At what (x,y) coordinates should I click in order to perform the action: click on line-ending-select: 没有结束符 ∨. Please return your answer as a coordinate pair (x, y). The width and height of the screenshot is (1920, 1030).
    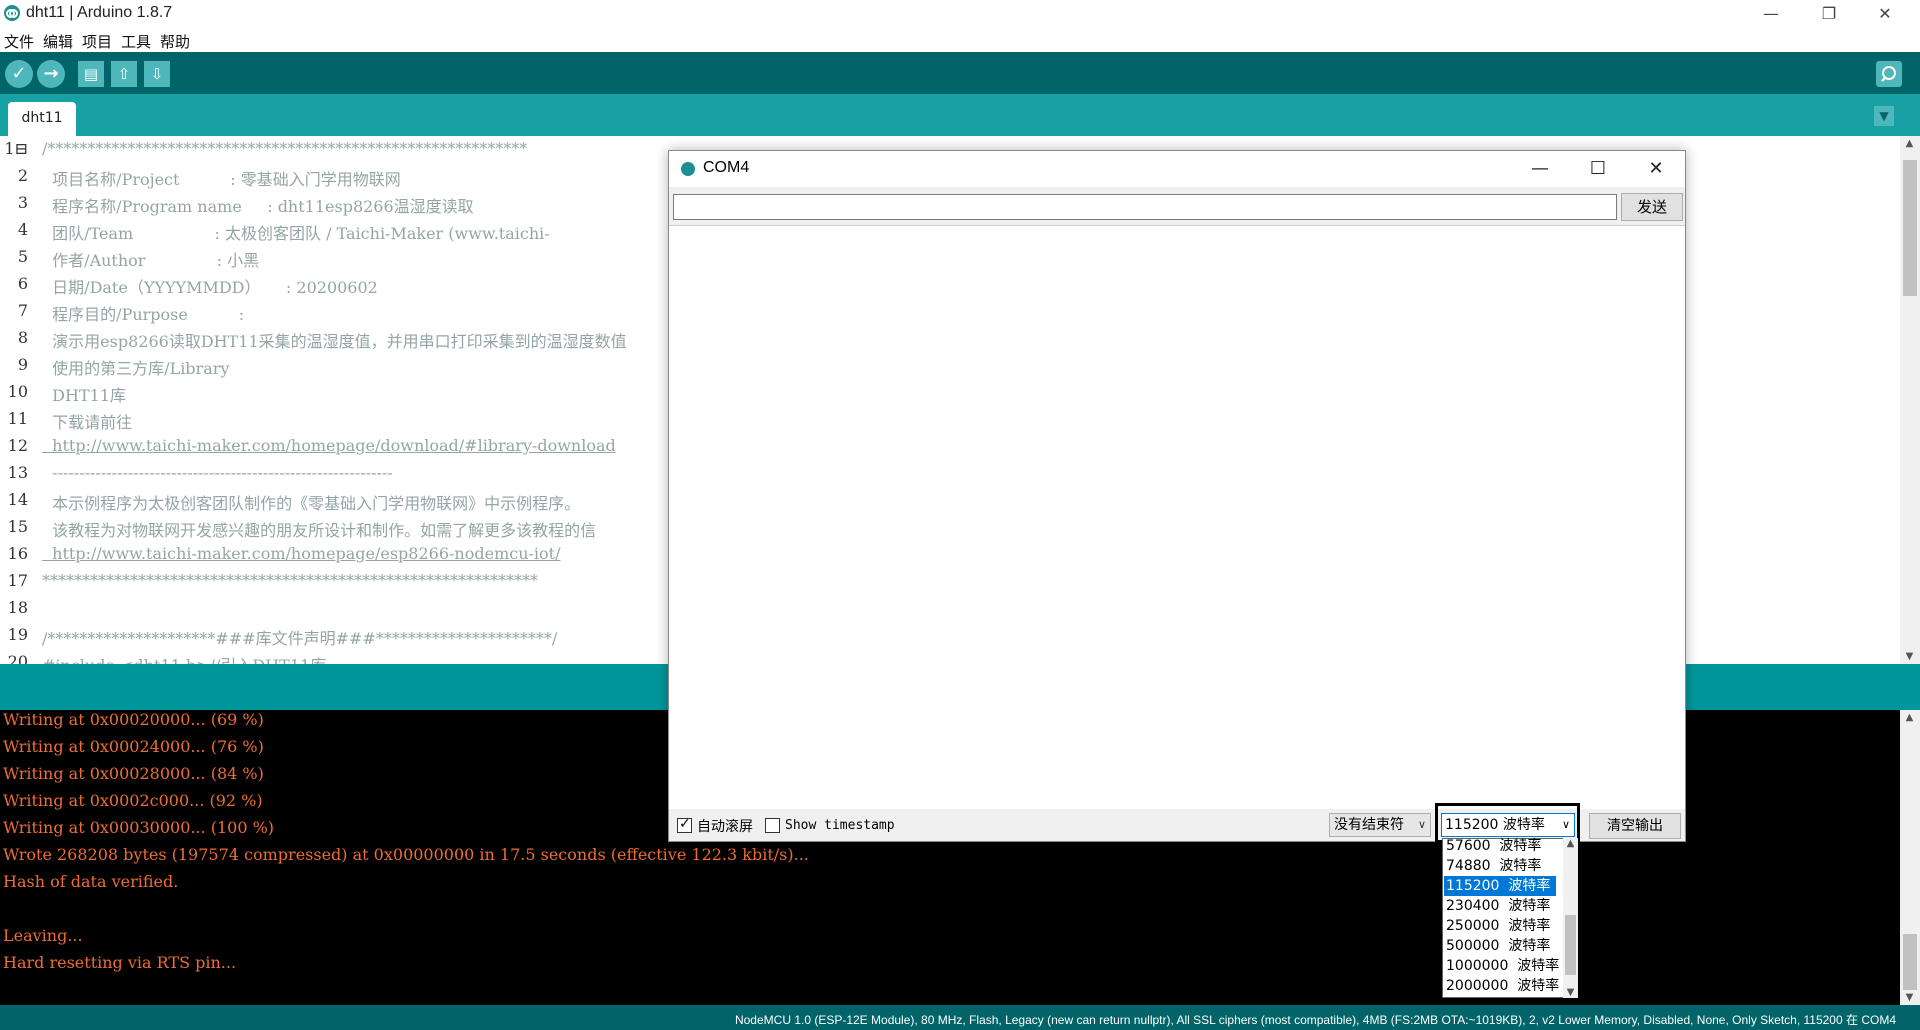
    Looking at the image, I should click on (1380, 825).